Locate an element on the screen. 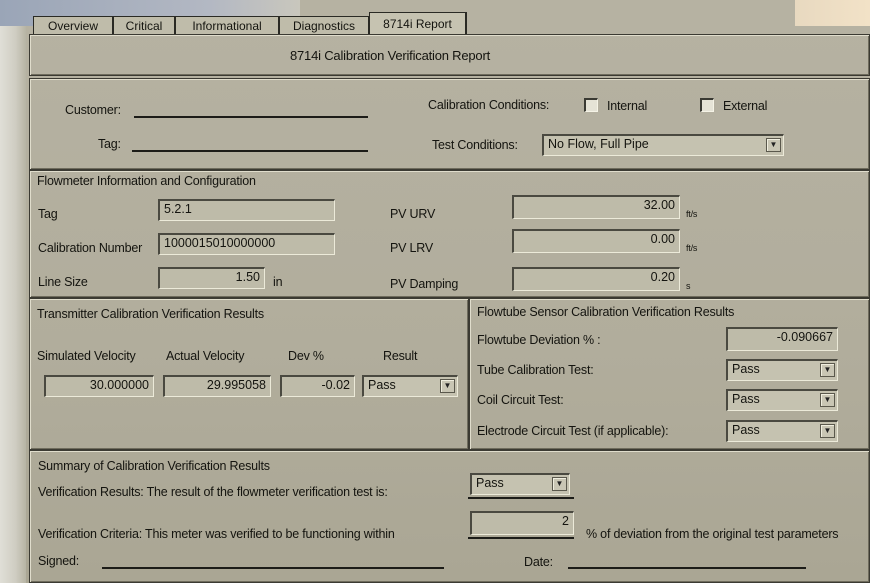 The image size is (870, 583). title-panel: 8714i Calibration Verification Report is located at coordinates (449, 55).